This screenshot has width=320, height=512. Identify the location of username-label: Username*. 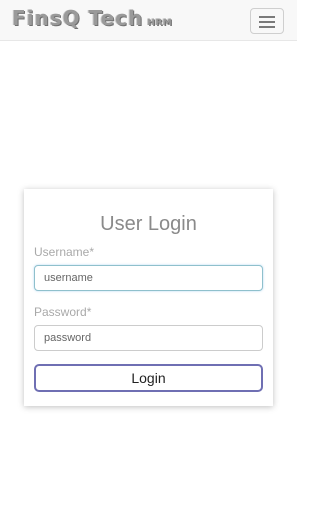
(64, 252).